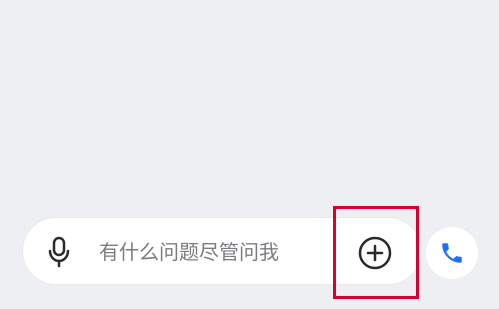 This screenshot has height=309, width=499. I want to click on phone-icon, so click(452, 253).